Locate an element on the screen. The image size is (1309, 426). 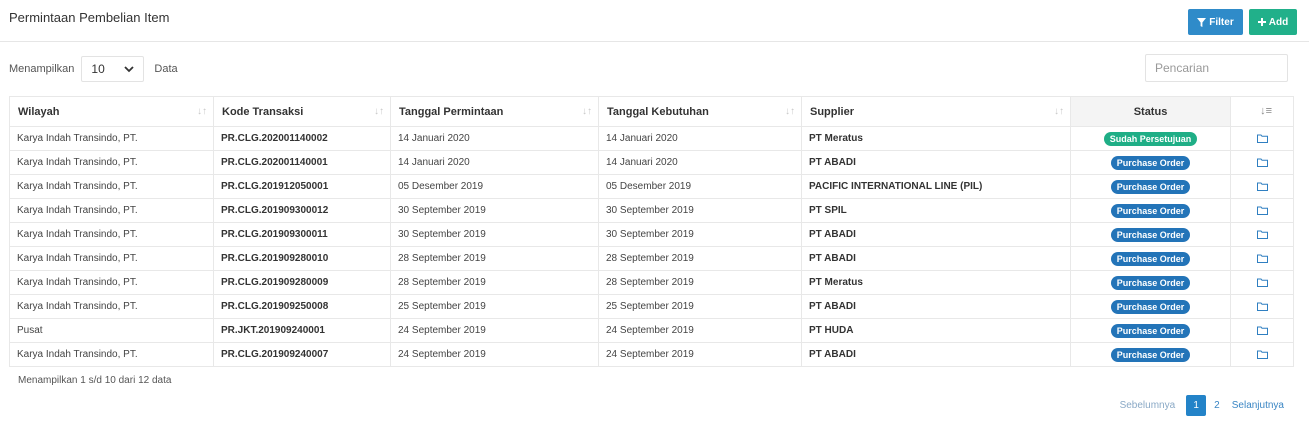
cell-kode-transaksi: PR.CLG.201909300011 is located at coordinates (302, 234).